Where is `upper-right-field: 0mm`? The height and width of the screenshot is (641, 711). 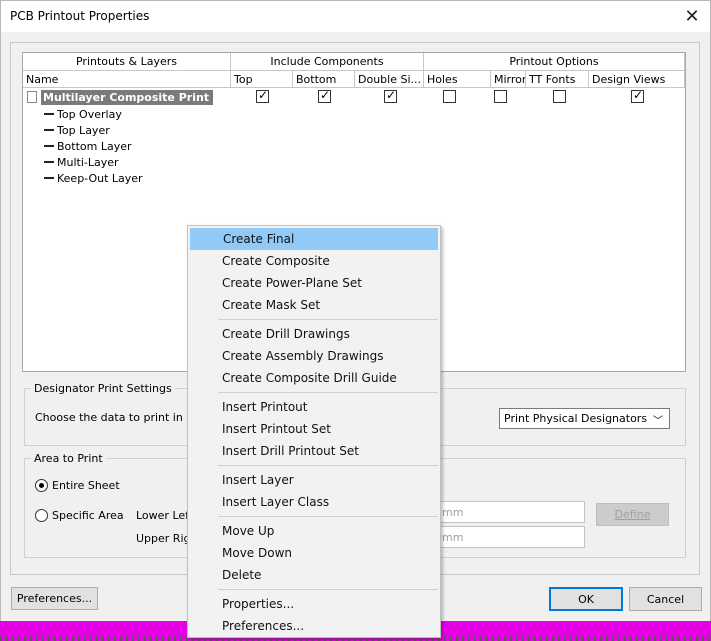 upper-right-field: 0mm is located at coordinates (508, 537).